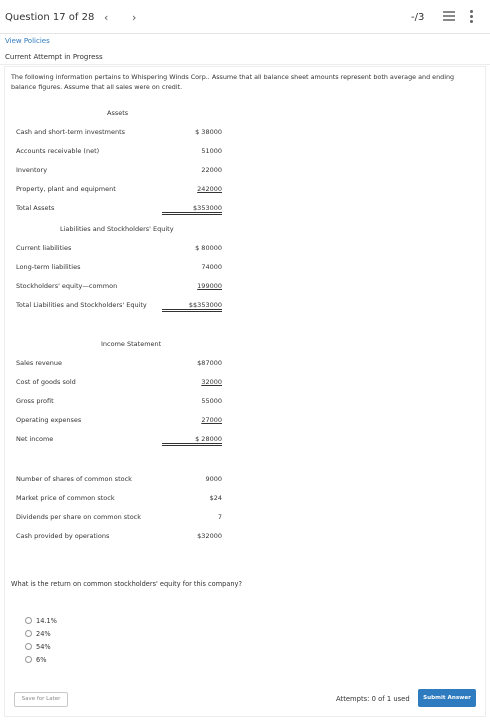 The image size is (490, 721). Describe the element at coordinates (65, 498) in the screenshot. I see `other-label: Market price of common stock` at that location.